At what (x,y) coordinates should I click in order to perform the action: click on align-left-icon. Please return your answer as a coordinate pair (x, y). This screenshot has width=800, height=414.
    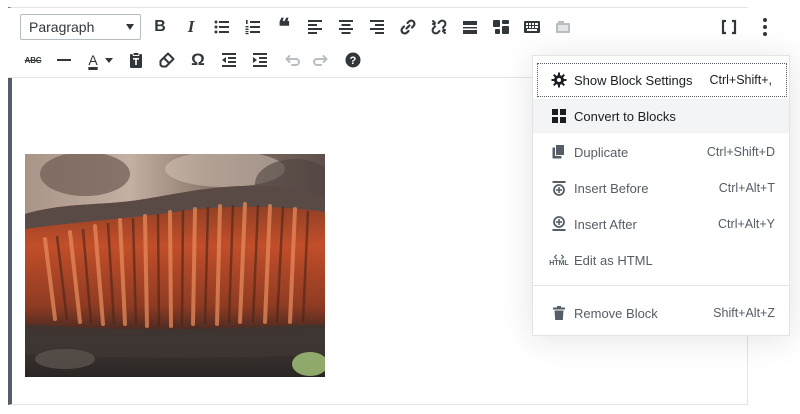
    Looking at the image, I should click on (315, 27).